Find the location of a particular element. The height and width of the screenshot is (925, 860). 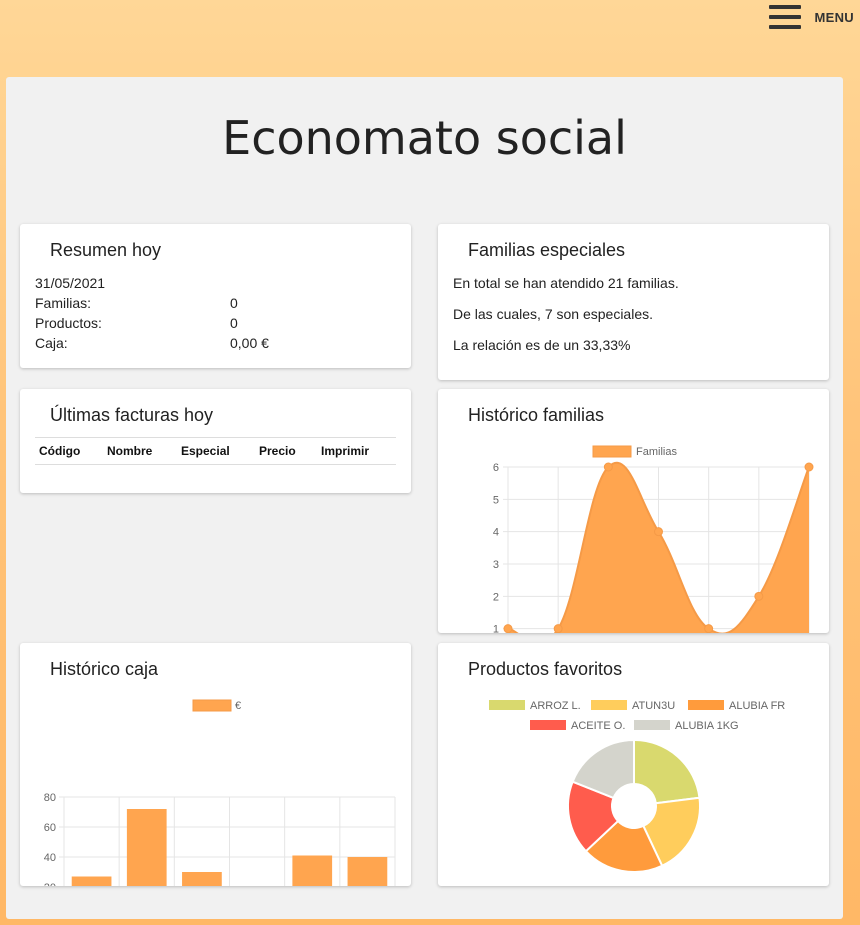

y-tick-label: 80 is located at coordinates (50, 798).